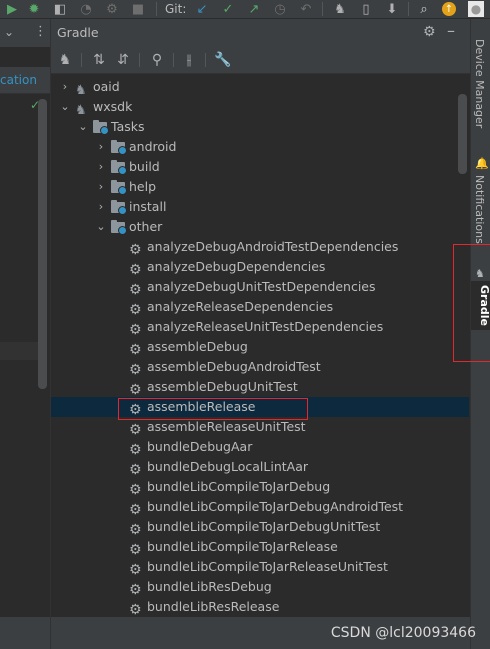 This screenshot has width=490, height=649. Describe the element at coordinates (260, 347) in the screenshot. I see `task-row: ⚙ assembleDebug` at that location.